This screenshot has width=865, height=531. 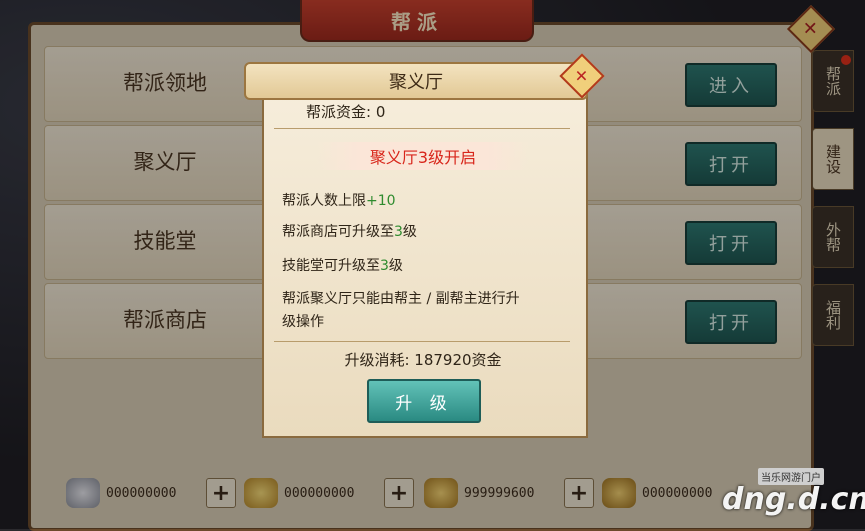 I want to click on watermark-logo: dng.d.cn, so click(x=793, y=499).